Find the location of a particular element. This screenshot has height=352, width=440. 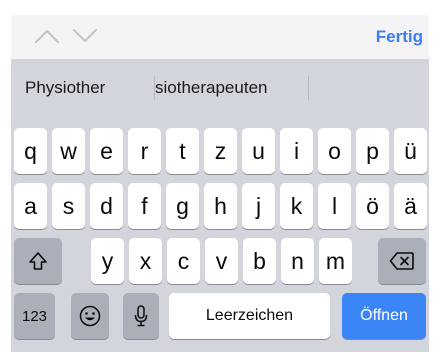

key-a-umlaut: ä is located at coordinates (410, 206).